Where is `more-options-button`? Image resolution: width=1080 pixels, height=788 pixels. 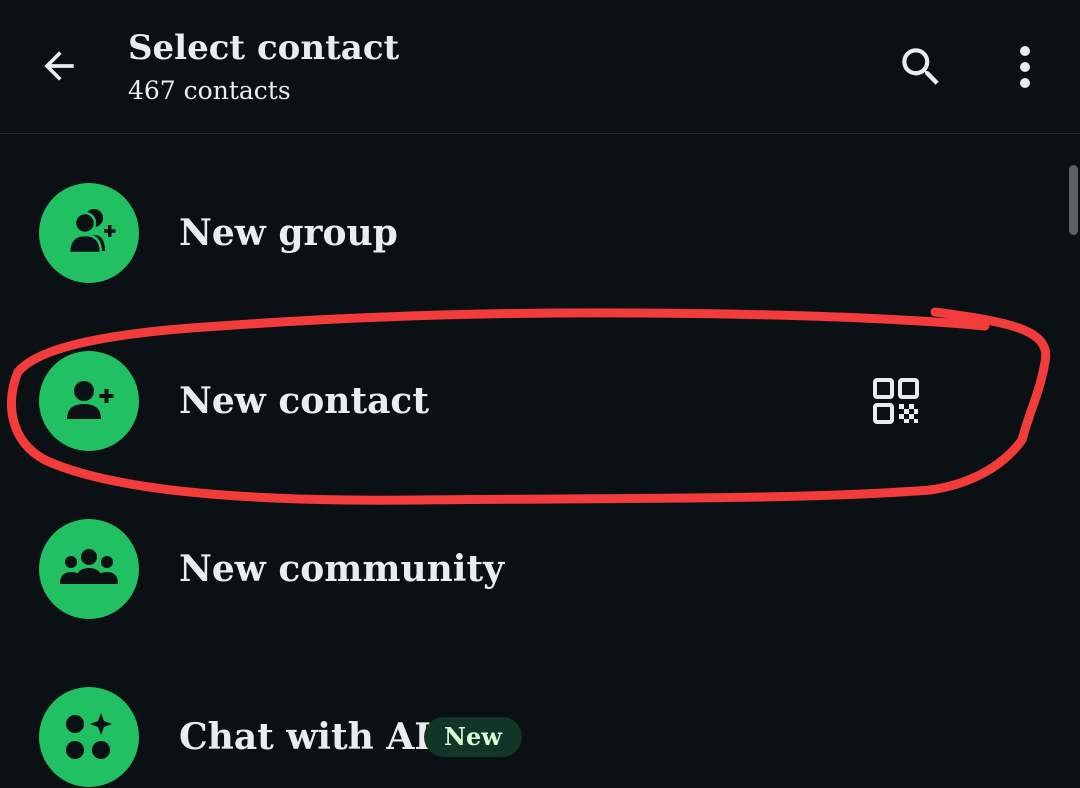 more-options-button is located at coordinates (1025, 67).